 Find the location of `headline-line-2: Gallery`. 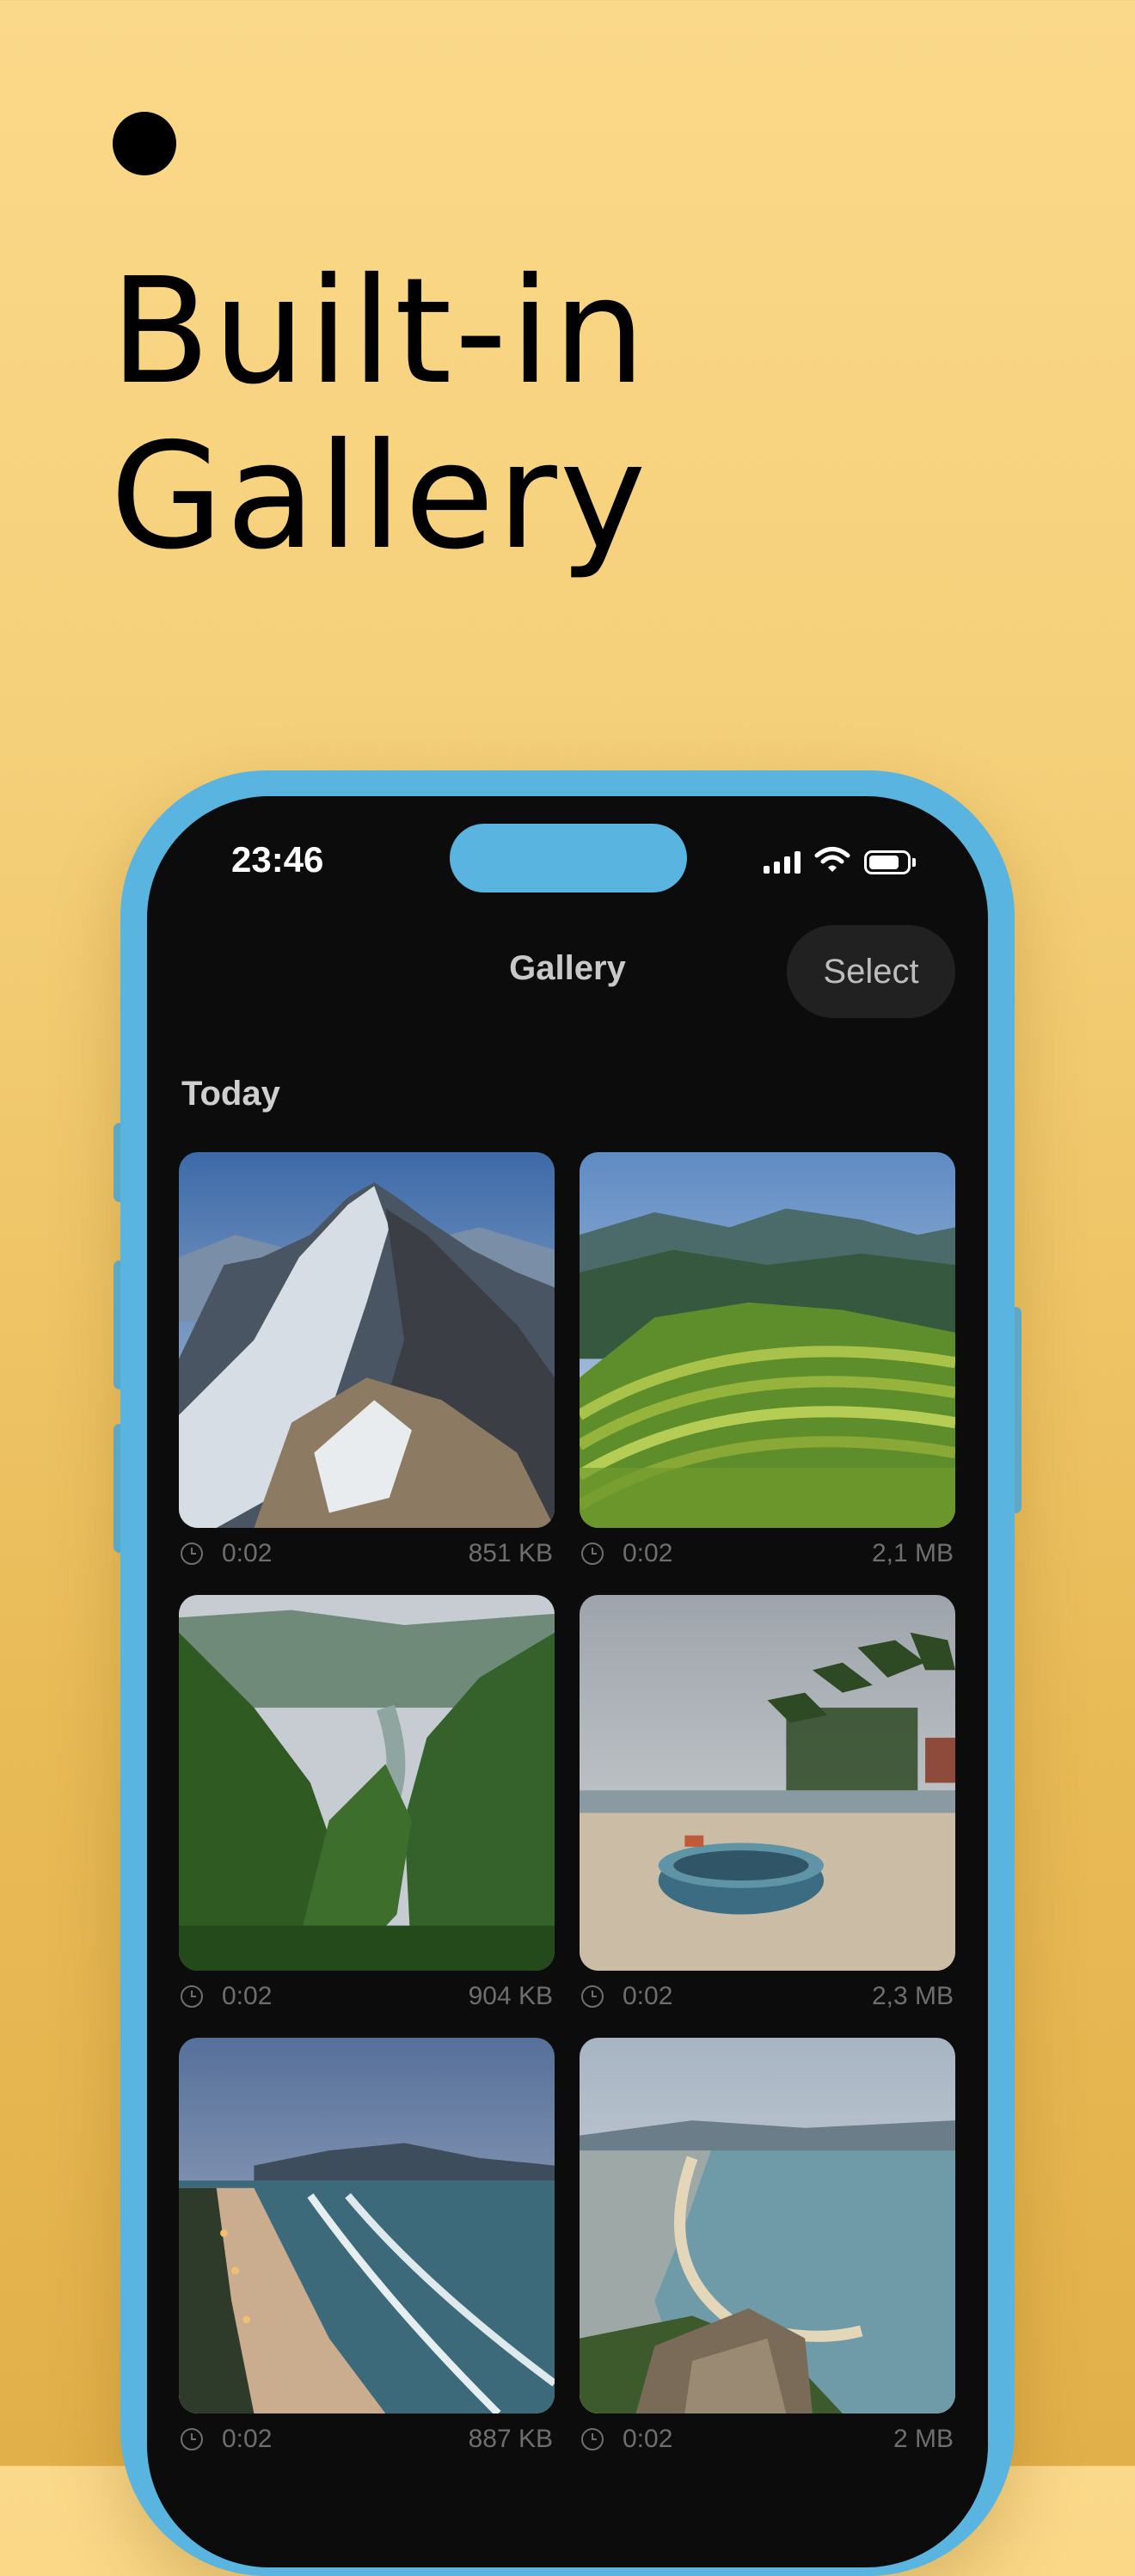

headline-line-2: Gallery is located at coordinates (379, 497).